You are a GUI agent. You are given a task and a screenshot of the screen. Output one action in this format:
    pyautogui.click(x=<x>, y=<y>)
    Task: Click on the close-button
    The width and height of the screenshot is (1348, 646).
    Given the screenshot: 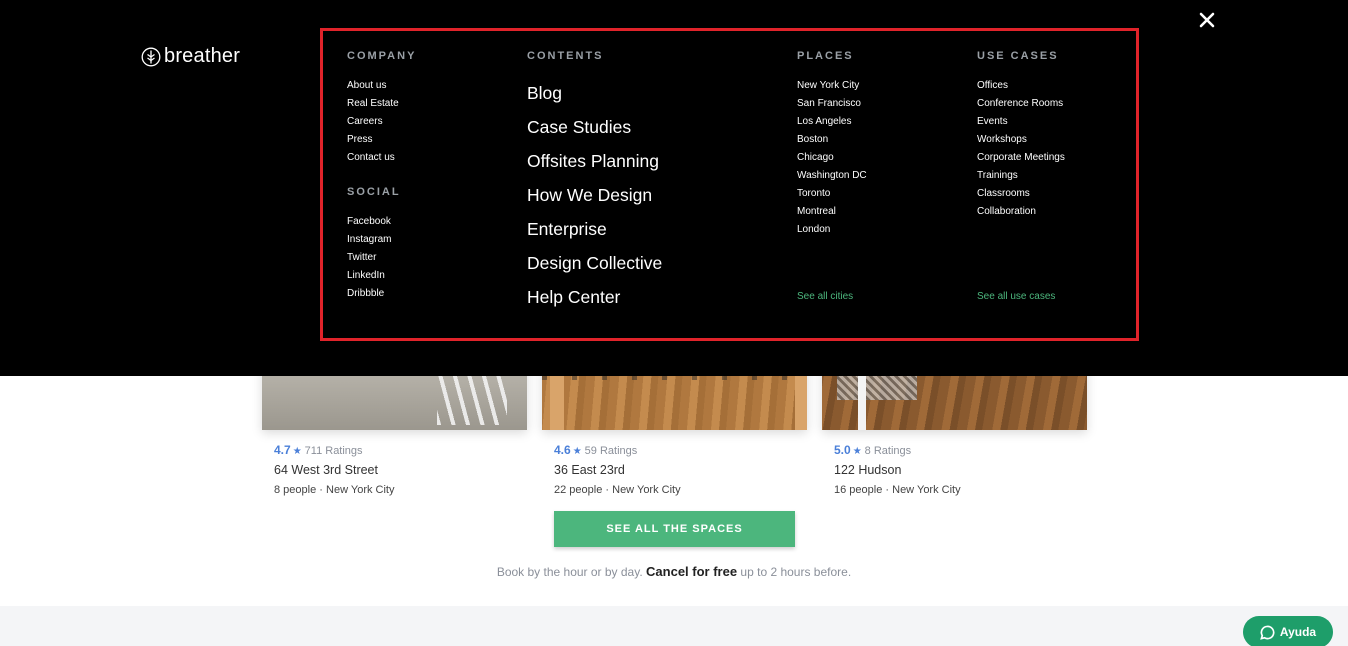 What is the action you would take?
    pyautogui.click(x=1207, y=20)
    